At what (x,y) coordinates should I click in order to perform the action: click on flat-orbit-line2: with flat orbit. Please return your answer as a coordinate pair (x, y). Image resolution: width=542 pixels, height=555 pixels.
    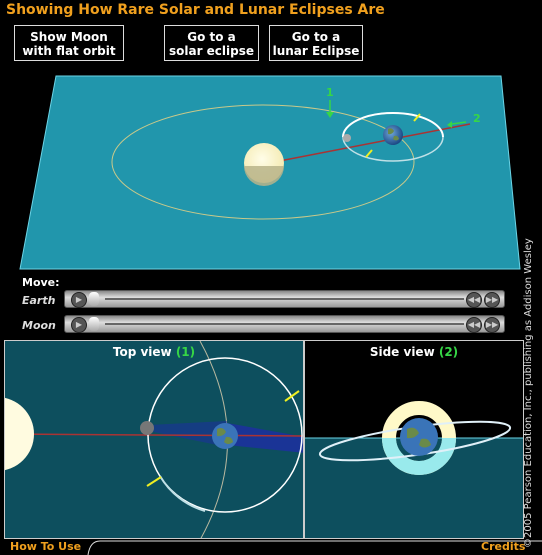
    Looking at the image, I should click on (69, 51).